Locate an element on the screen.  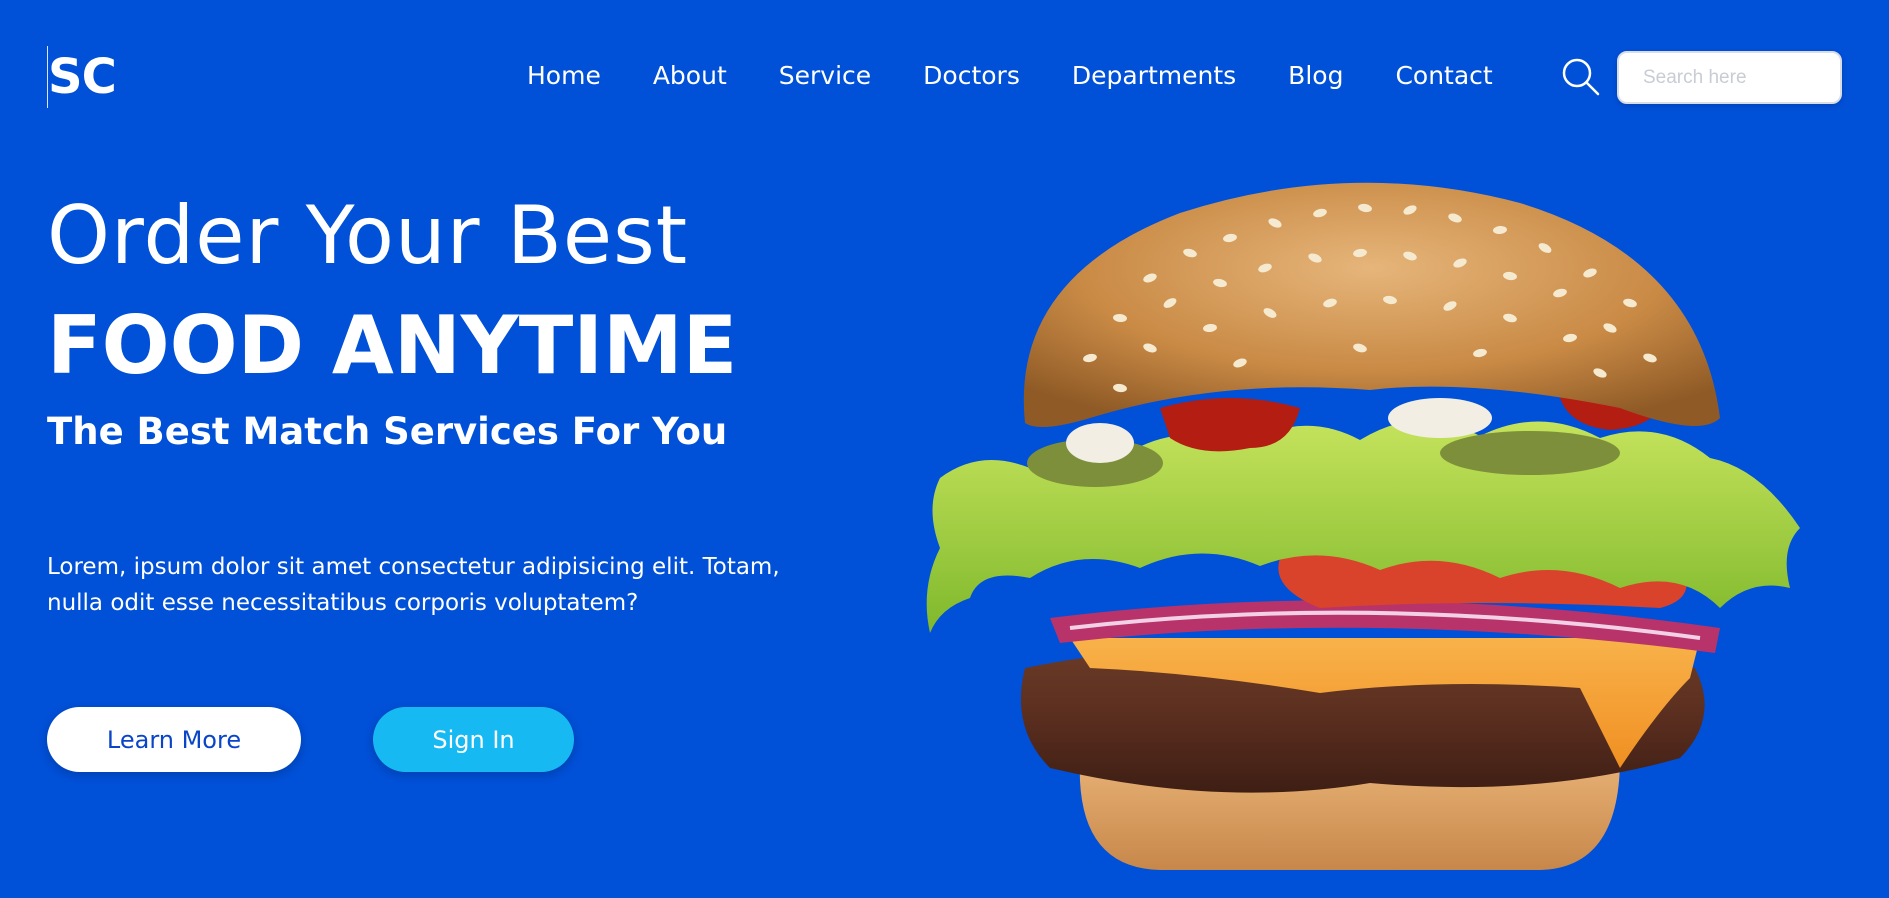
sign-in-button: Sign In is located at coordinates (473, 739).